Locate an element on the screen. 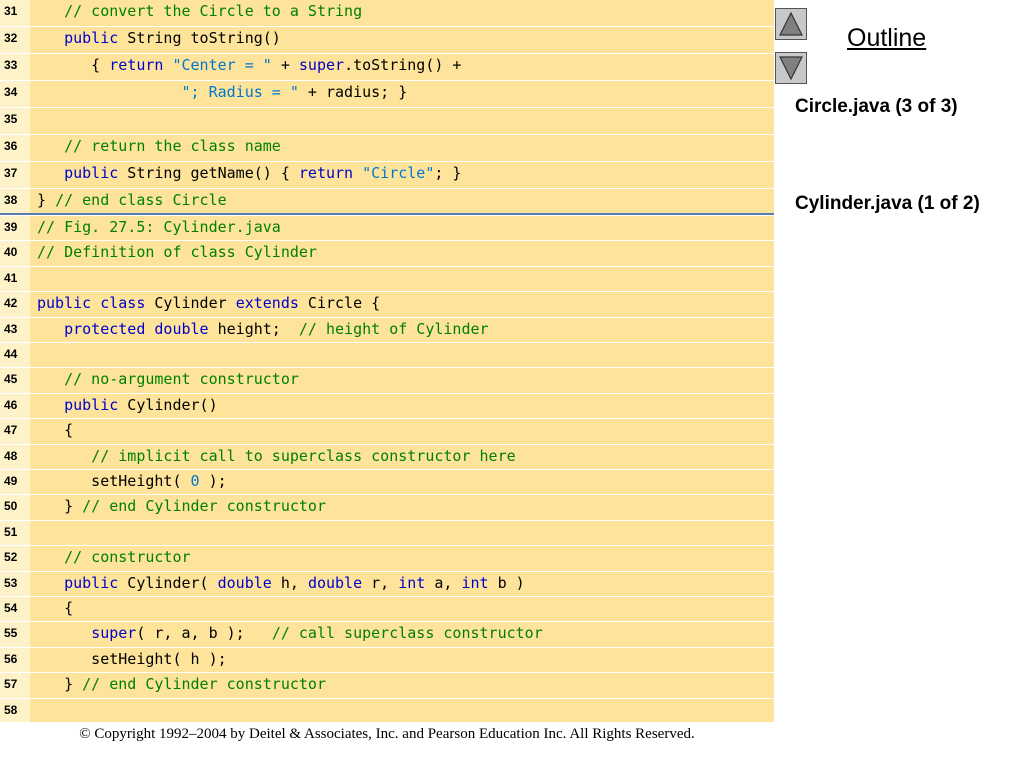  code-text: } // end class Circle is located at coordinates (132, 200).